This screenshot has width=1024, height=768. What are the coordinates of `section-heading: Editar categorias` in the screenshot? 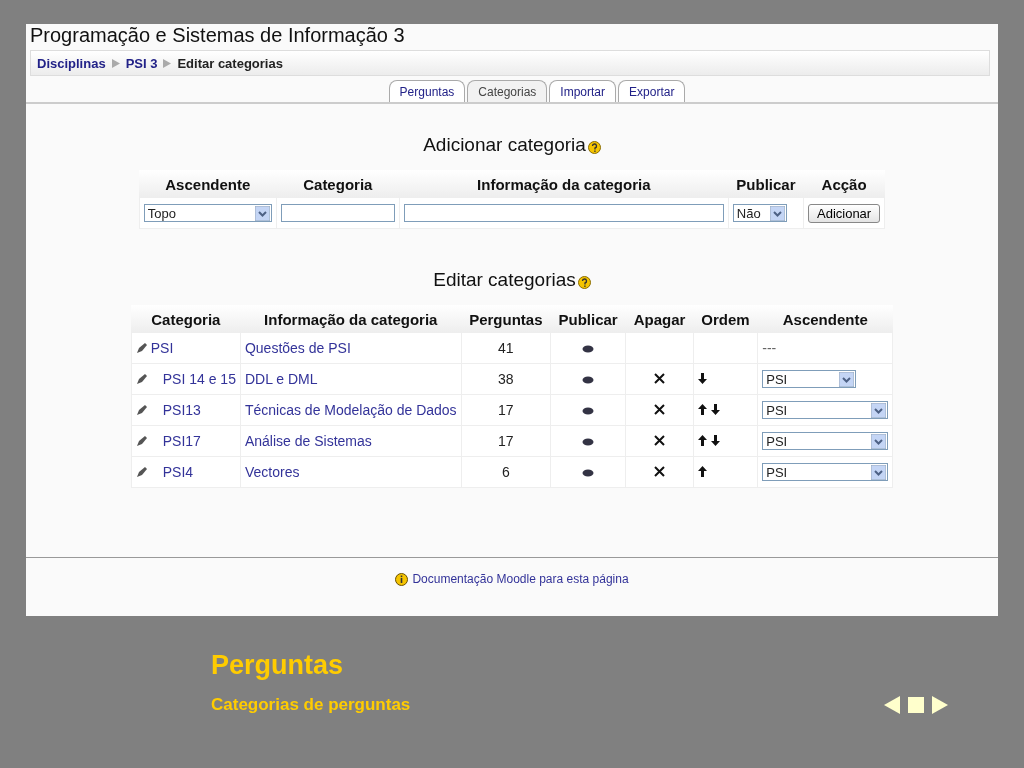 It's located at (504, 280).